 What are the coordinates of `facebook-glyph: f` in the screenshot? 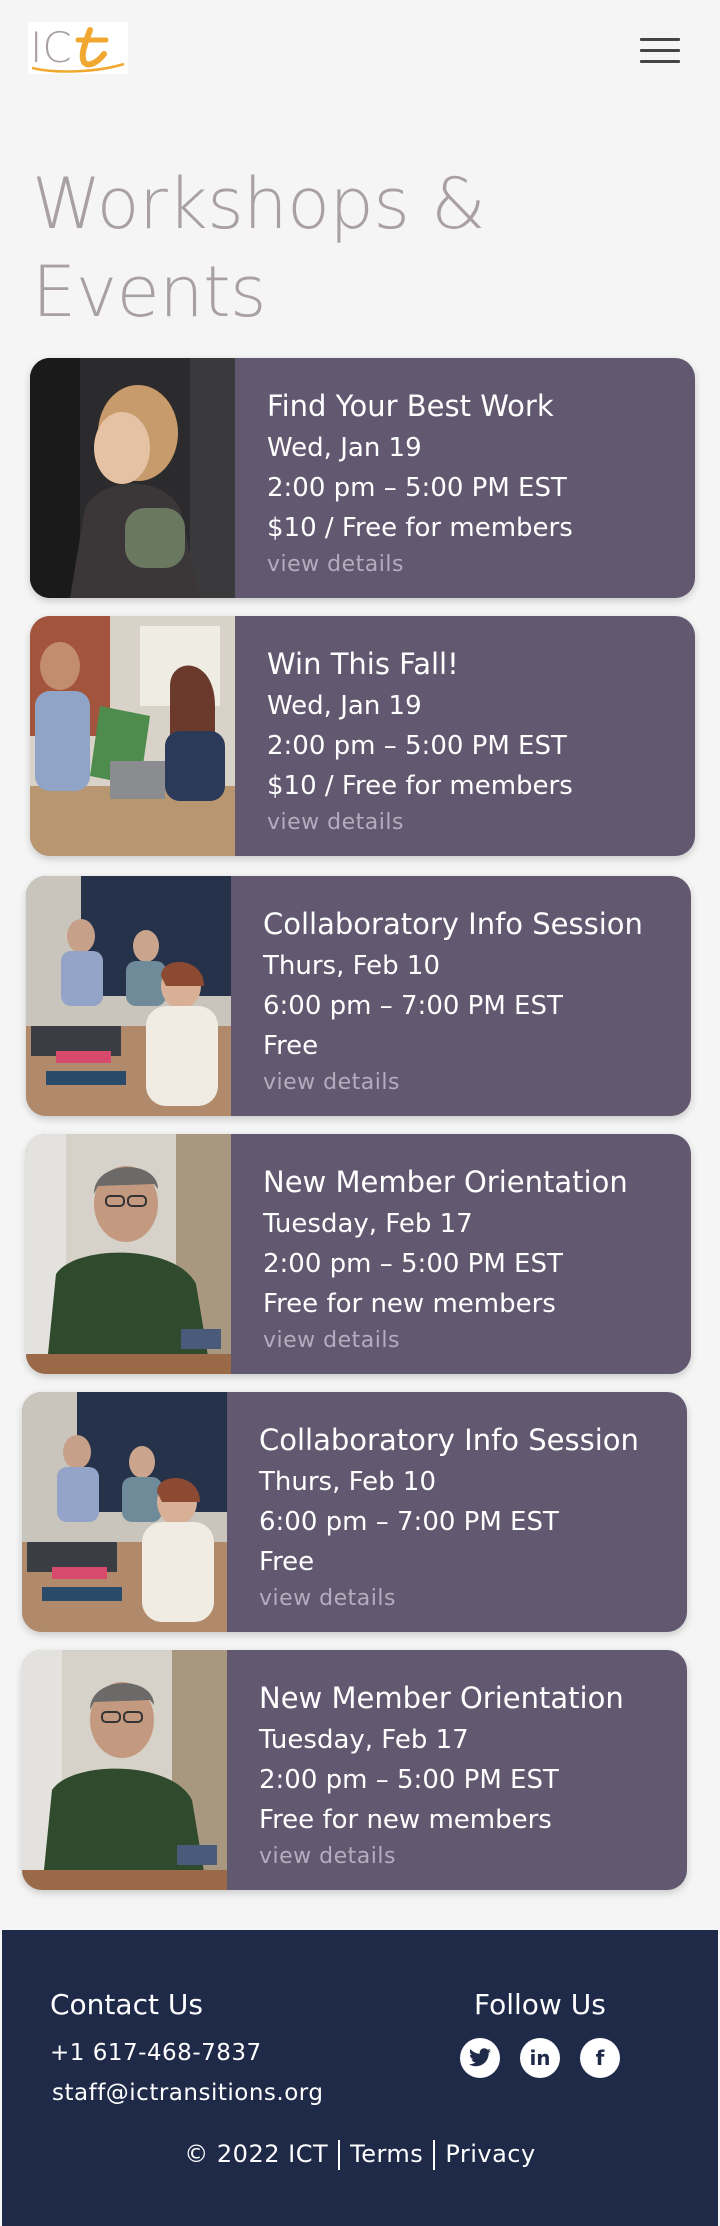 It's located at (600, 2058).